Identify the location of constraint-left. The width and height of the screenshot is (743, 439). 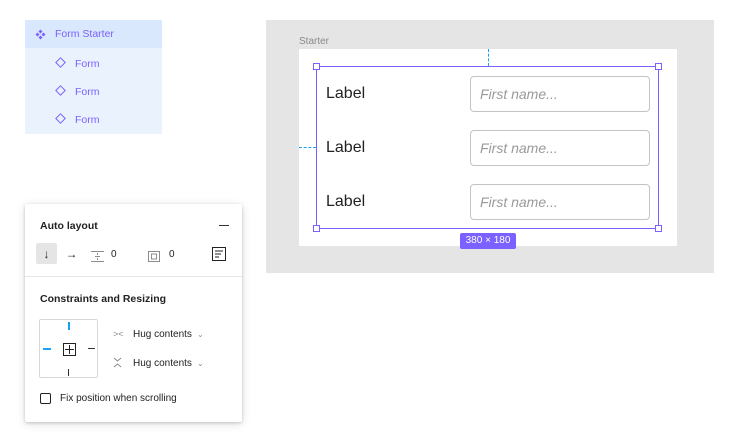
(47, 349).